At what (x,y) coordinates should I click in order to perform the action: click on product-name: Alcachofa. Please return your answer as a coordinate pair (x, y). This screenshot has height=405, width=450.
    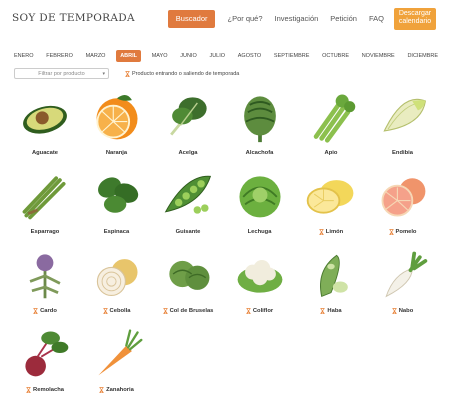
    Looking at the image, I should click on (259, 153).